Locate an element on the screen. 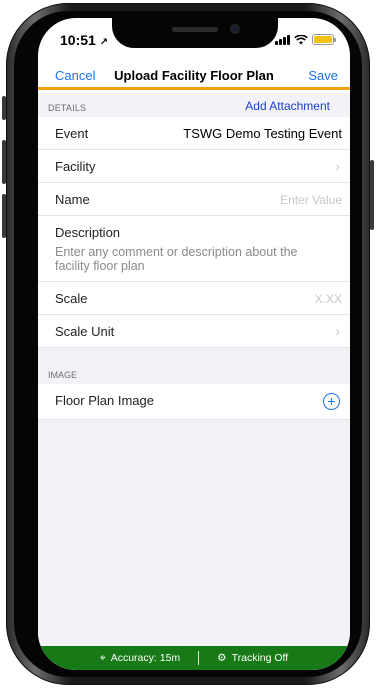 Image resolution: width=376 pixels, height=688 pixels. cellular-signal-icon is located at coordinates (282, 39).